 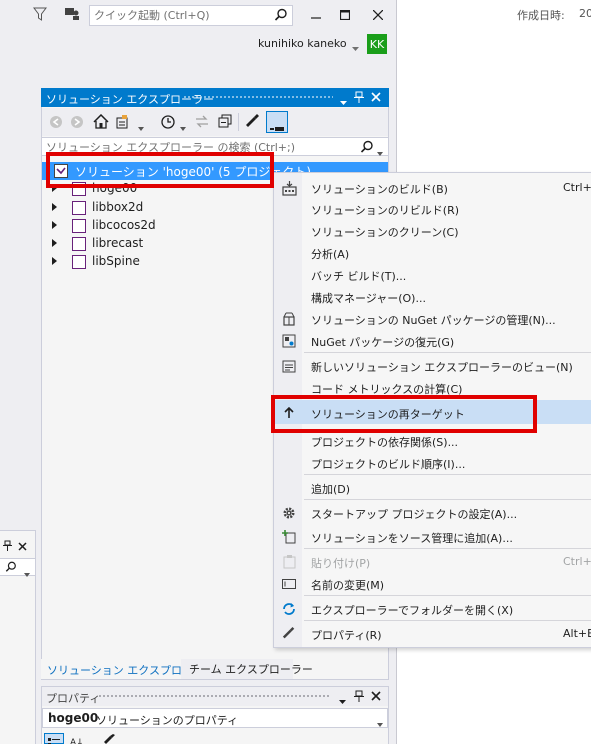 What do you see at coordinates (160, 170) in the screenshot?
I see `highlight-box-solution` at bounding box center [160, 170].